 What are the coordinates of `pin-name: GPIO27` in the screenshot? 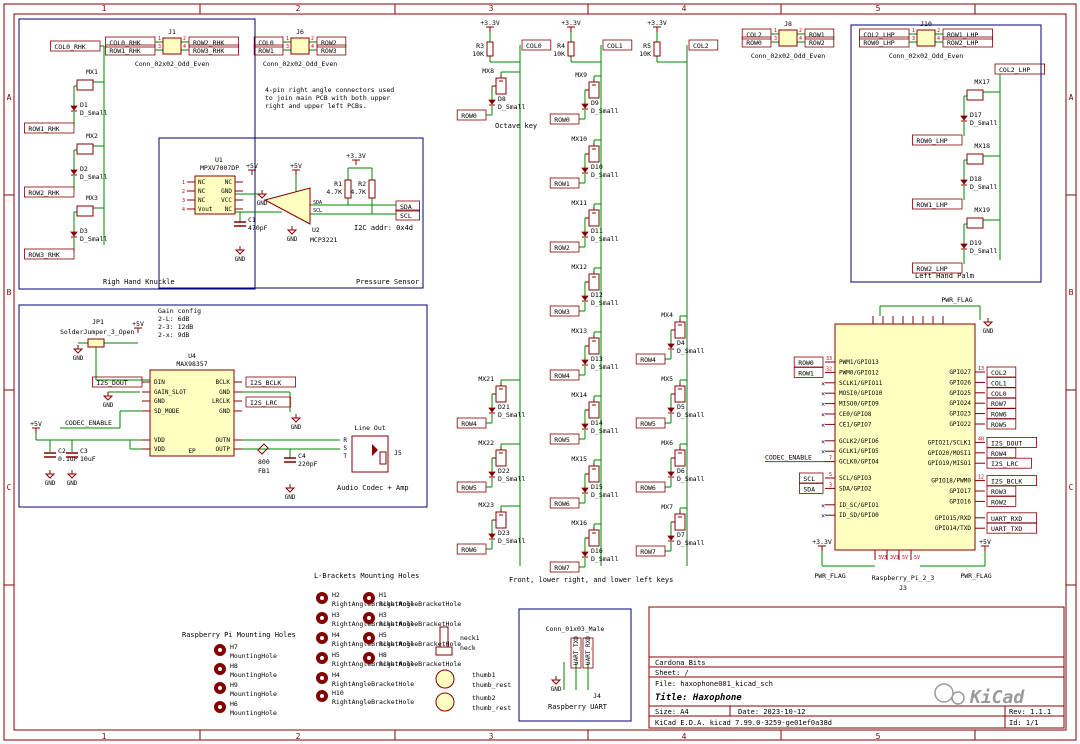 It's located at (960, 372).